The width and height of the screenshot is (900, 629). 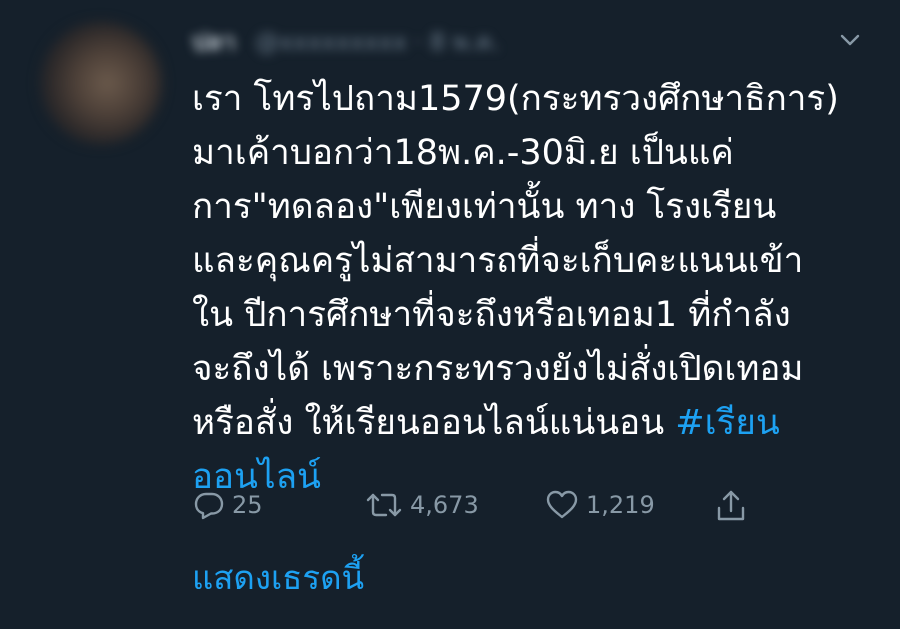 I want to click on author-name: ปลา, so click(x=213, y=42).